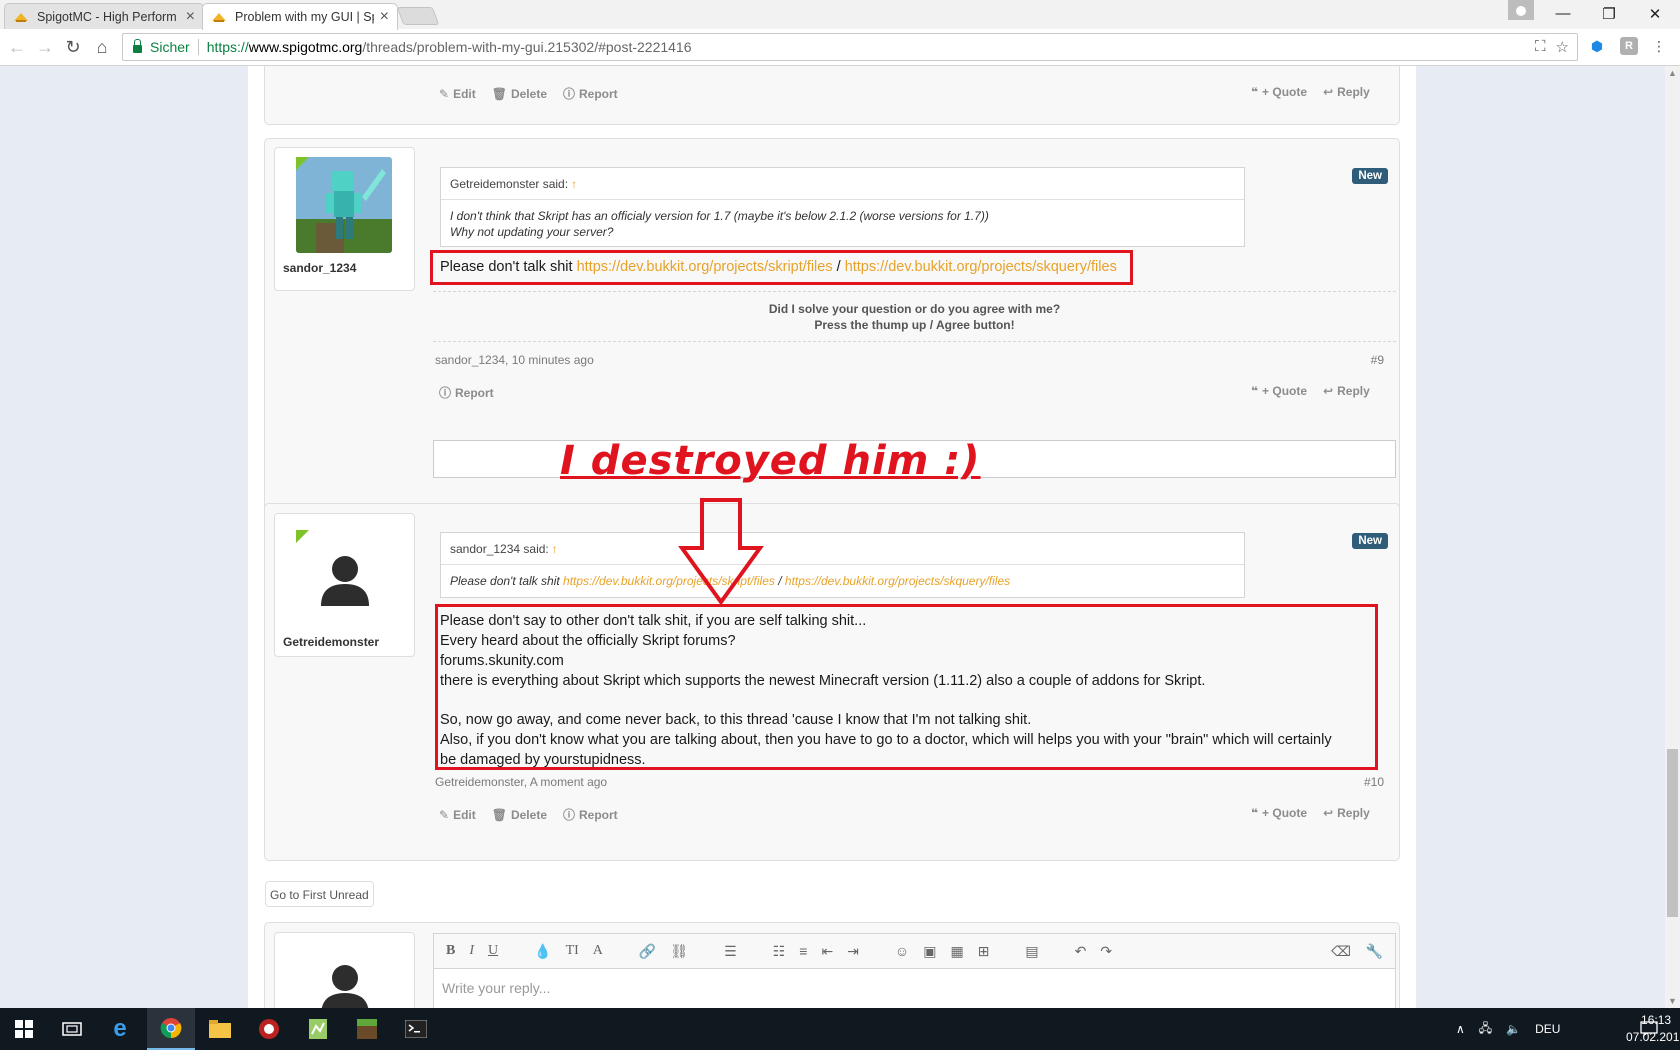 This screenshot has width=1680, height=1050. Describe the element at coordinates (902, 951) in the screenshot. I see `smiley-icon: ☺` at that location.